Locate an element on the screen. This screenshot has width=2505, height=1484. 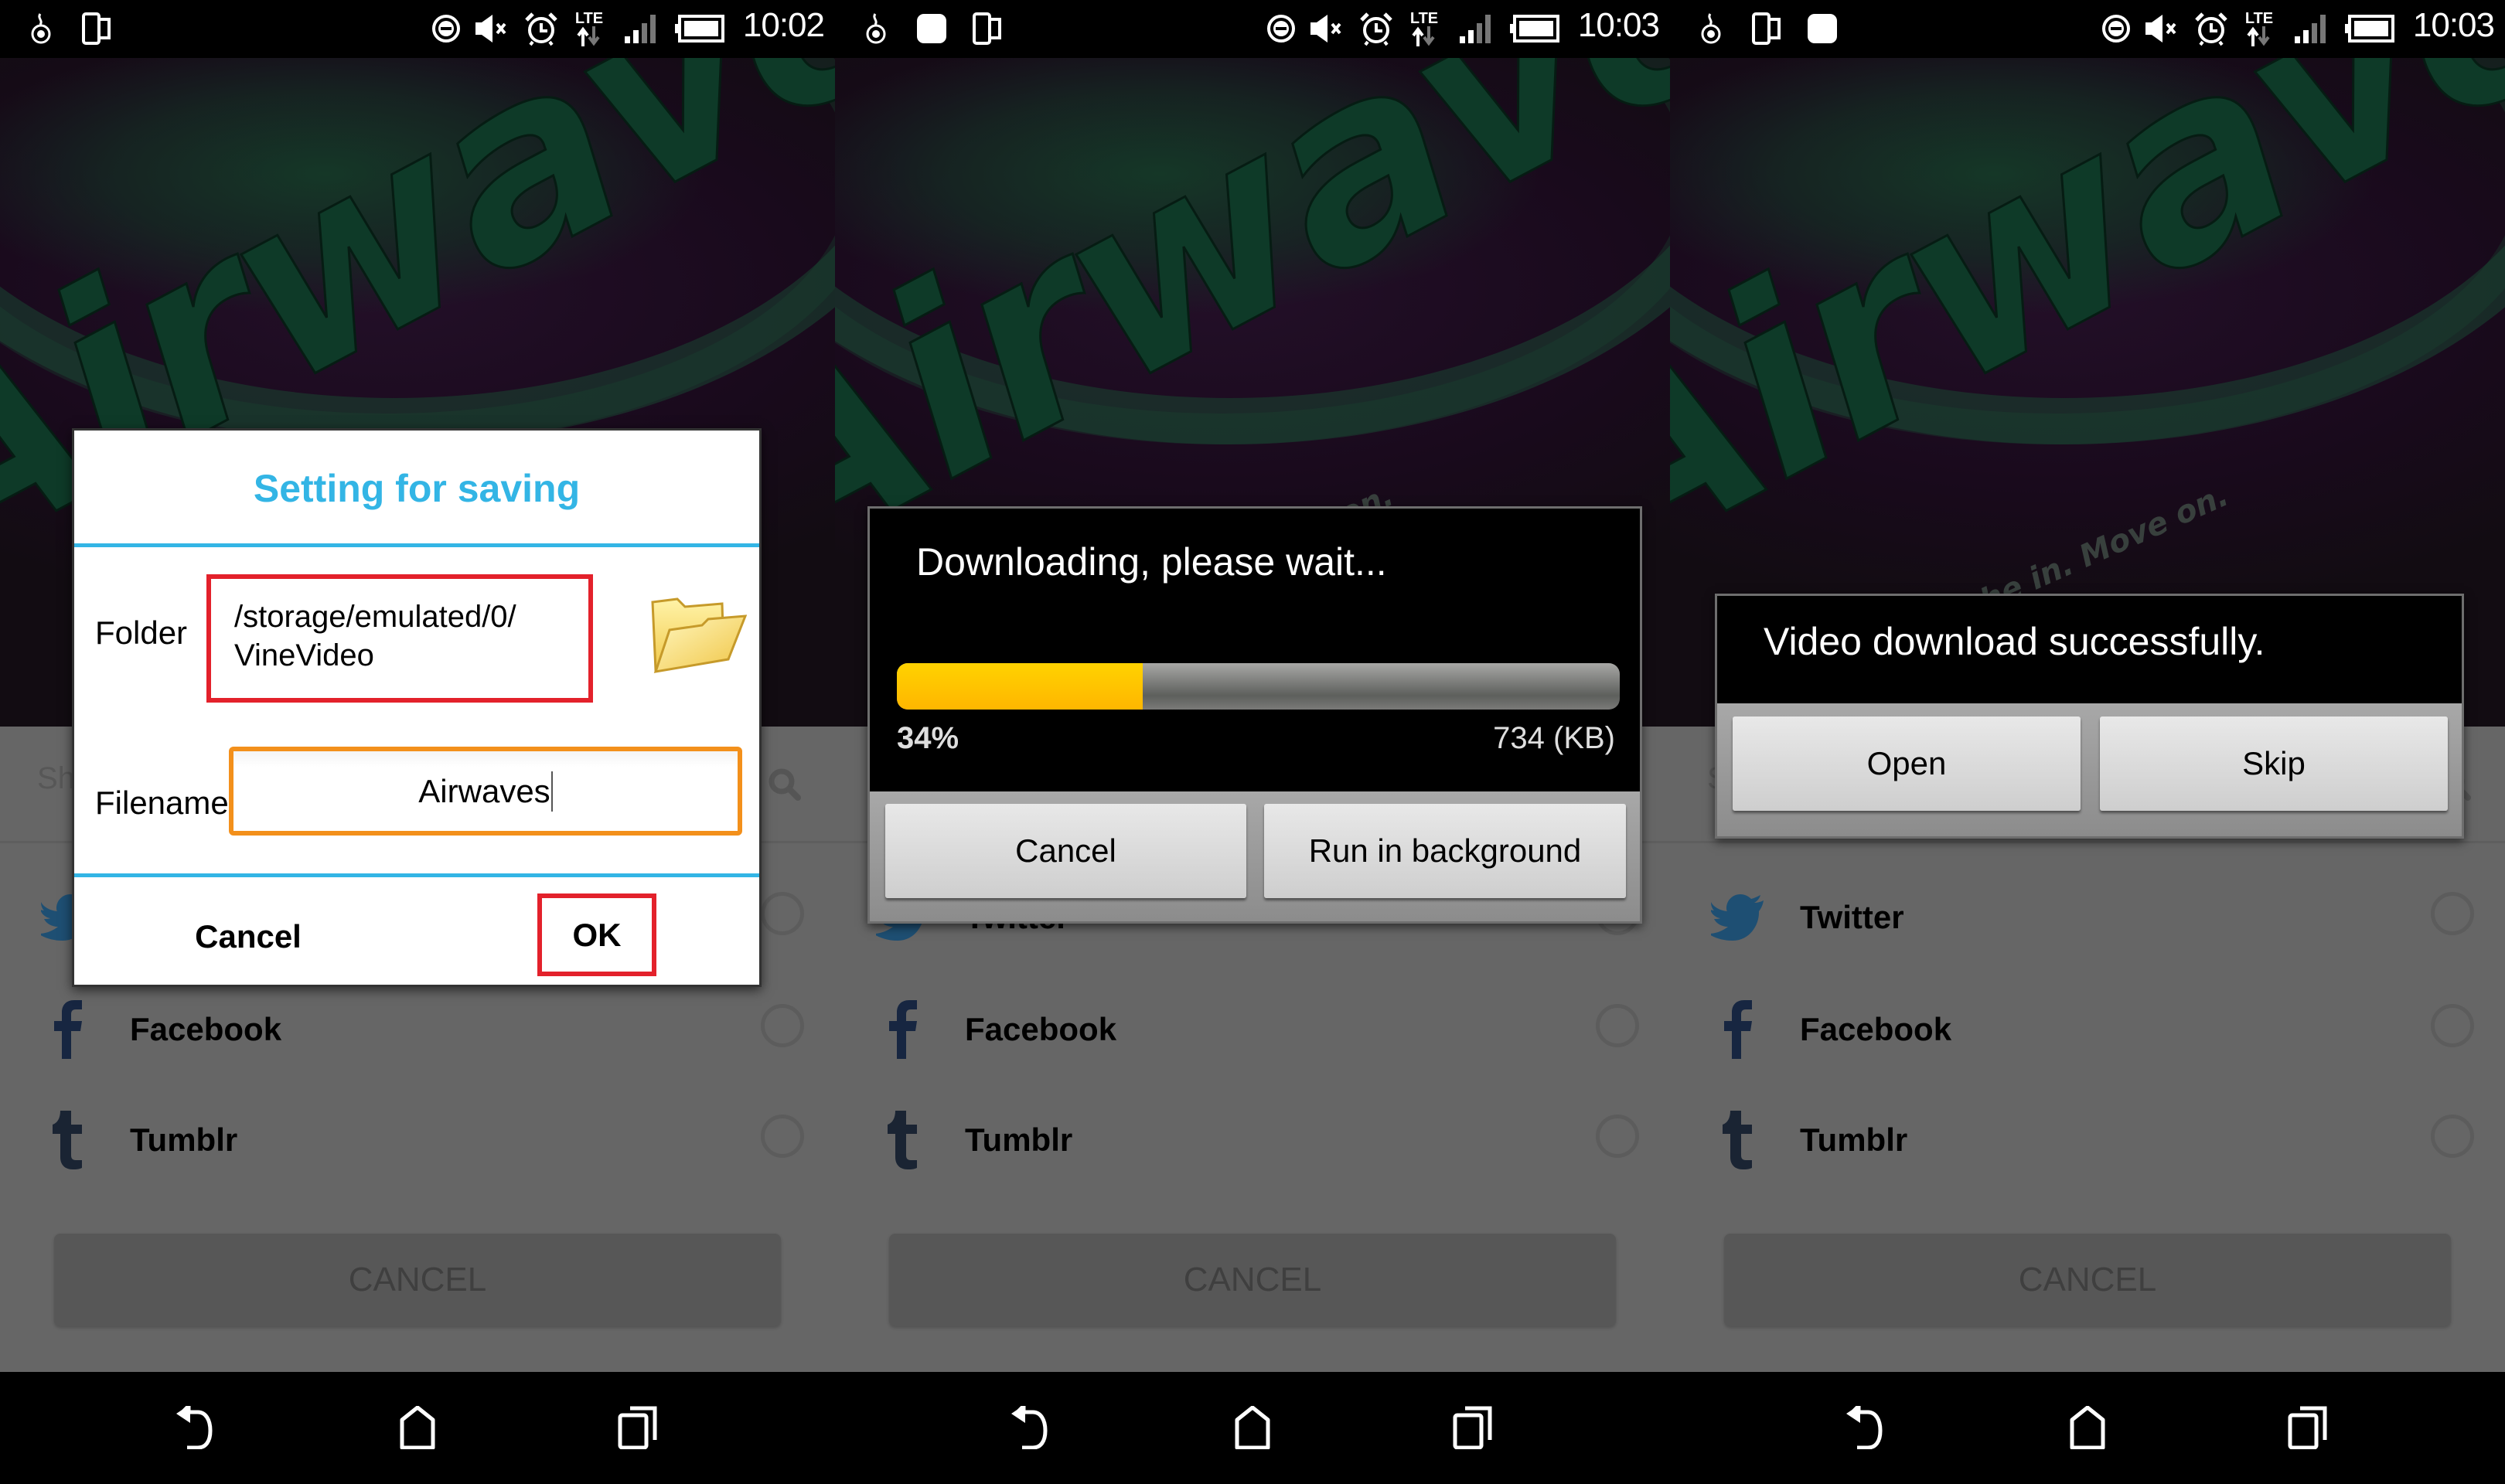
search-icon is located at coordinates (785, 786).